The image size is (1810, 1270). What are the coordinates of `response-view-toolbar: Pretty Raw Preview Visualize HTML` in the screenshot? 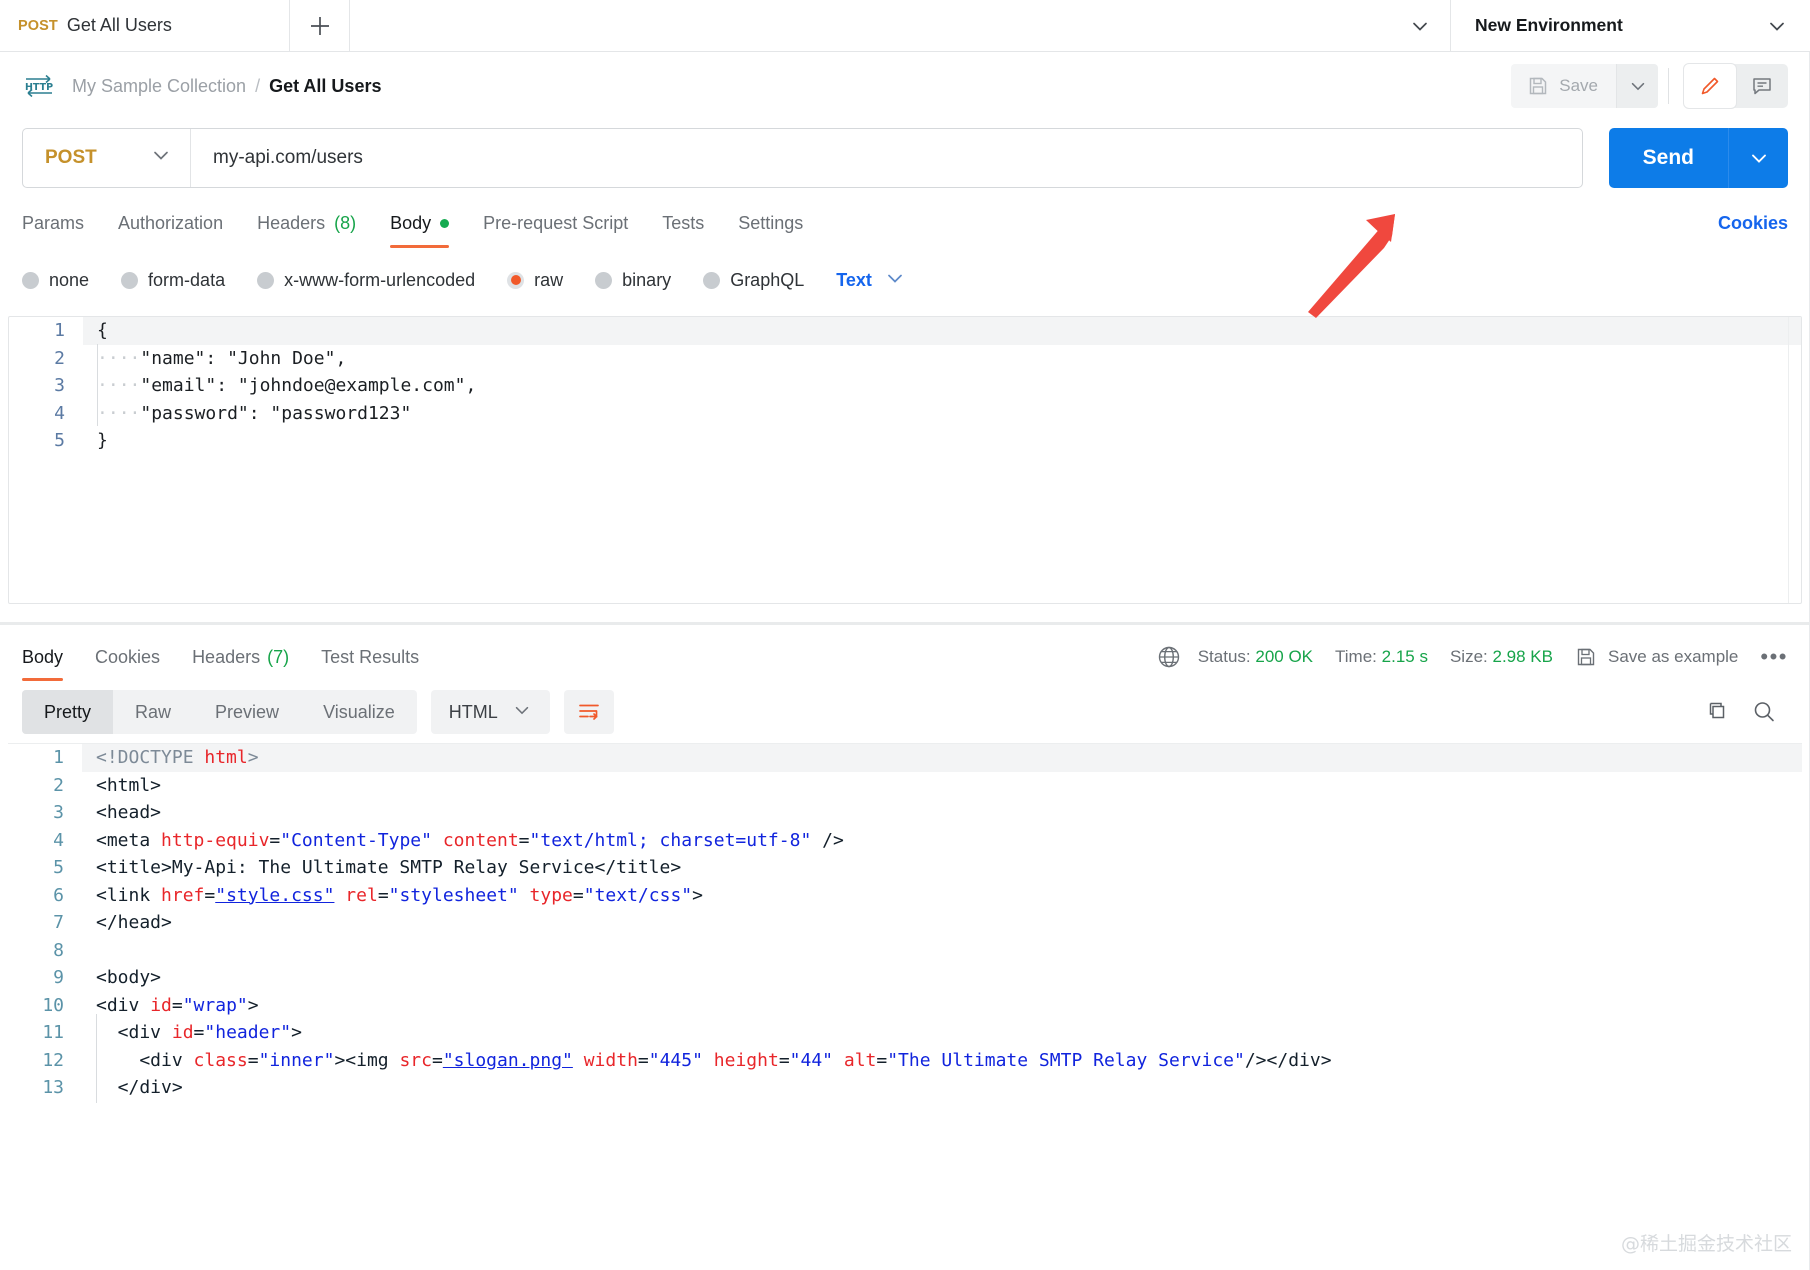 It's located at (905, 712).